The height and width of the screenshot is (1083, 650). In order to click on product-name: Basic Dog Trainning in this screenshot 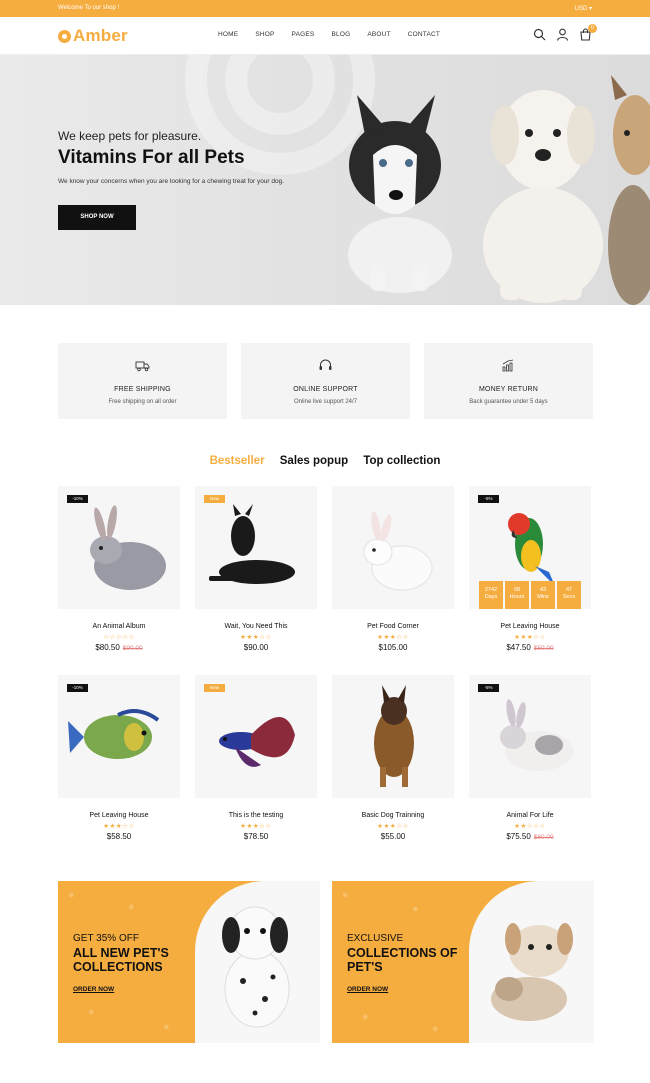, I will do `click(393, 815)`.